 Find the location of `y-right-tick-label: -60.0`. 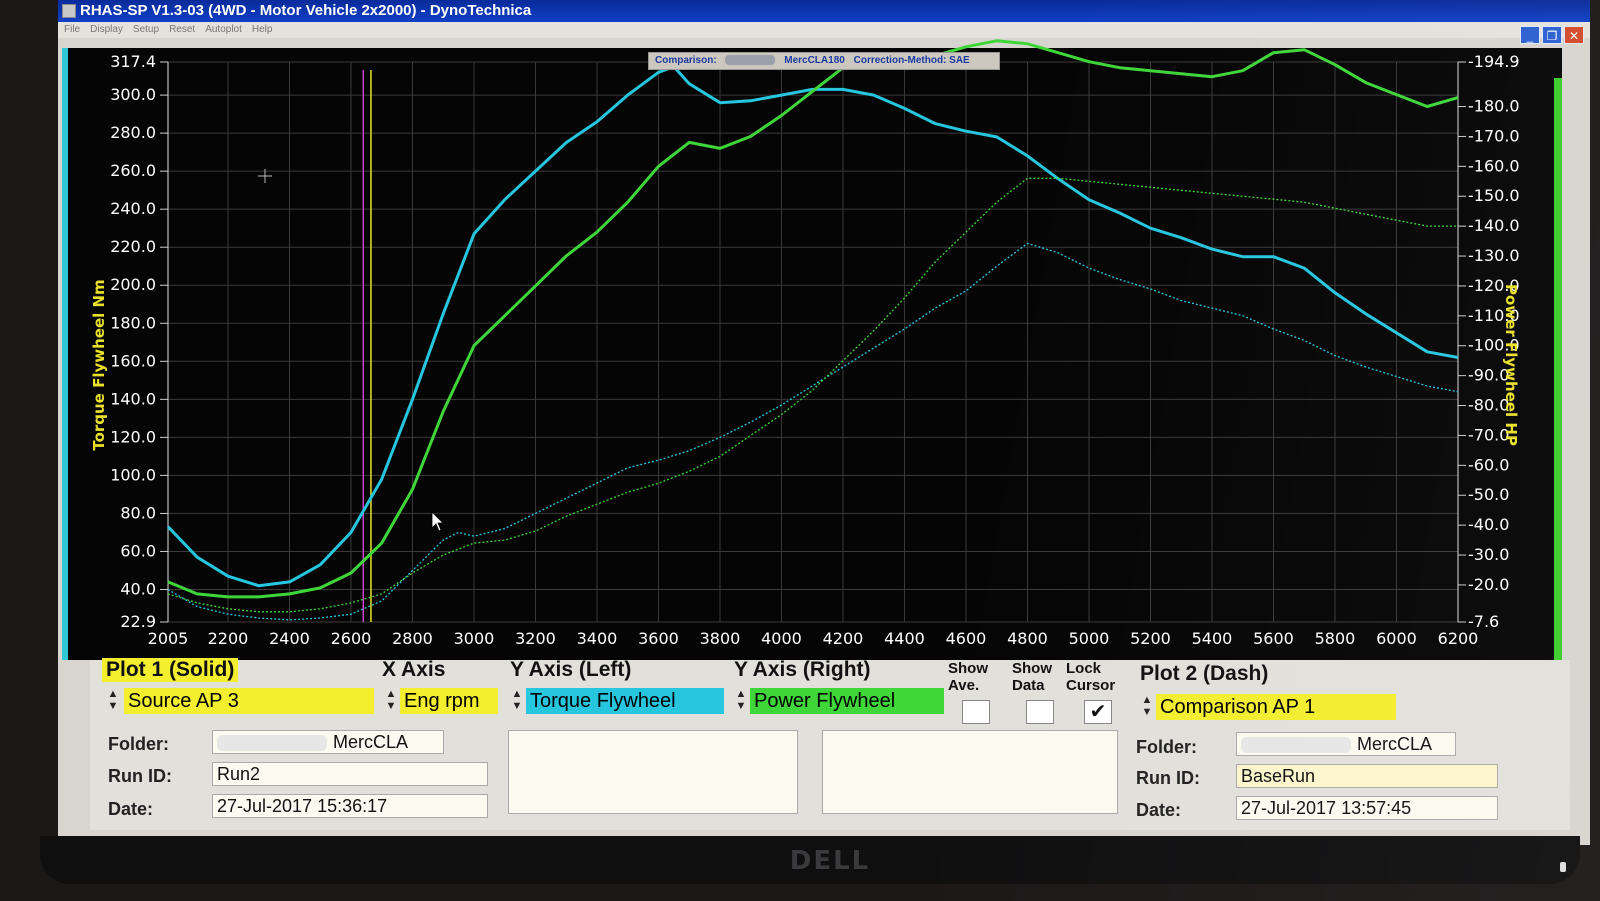

y-right-tick-label: -60.0 is located at coordinates (1488, 464).